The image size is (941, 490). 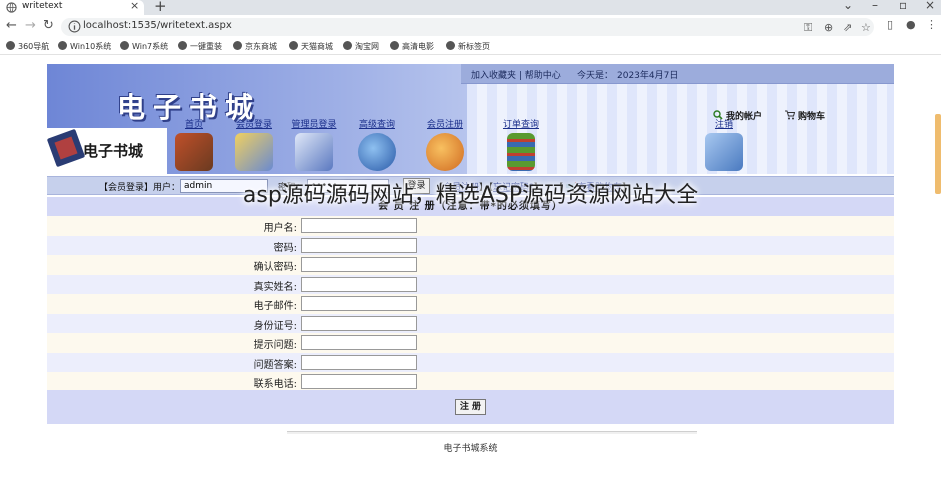 I want to click on view-cart-link: 查看购物车, so click(x=599, y=188).